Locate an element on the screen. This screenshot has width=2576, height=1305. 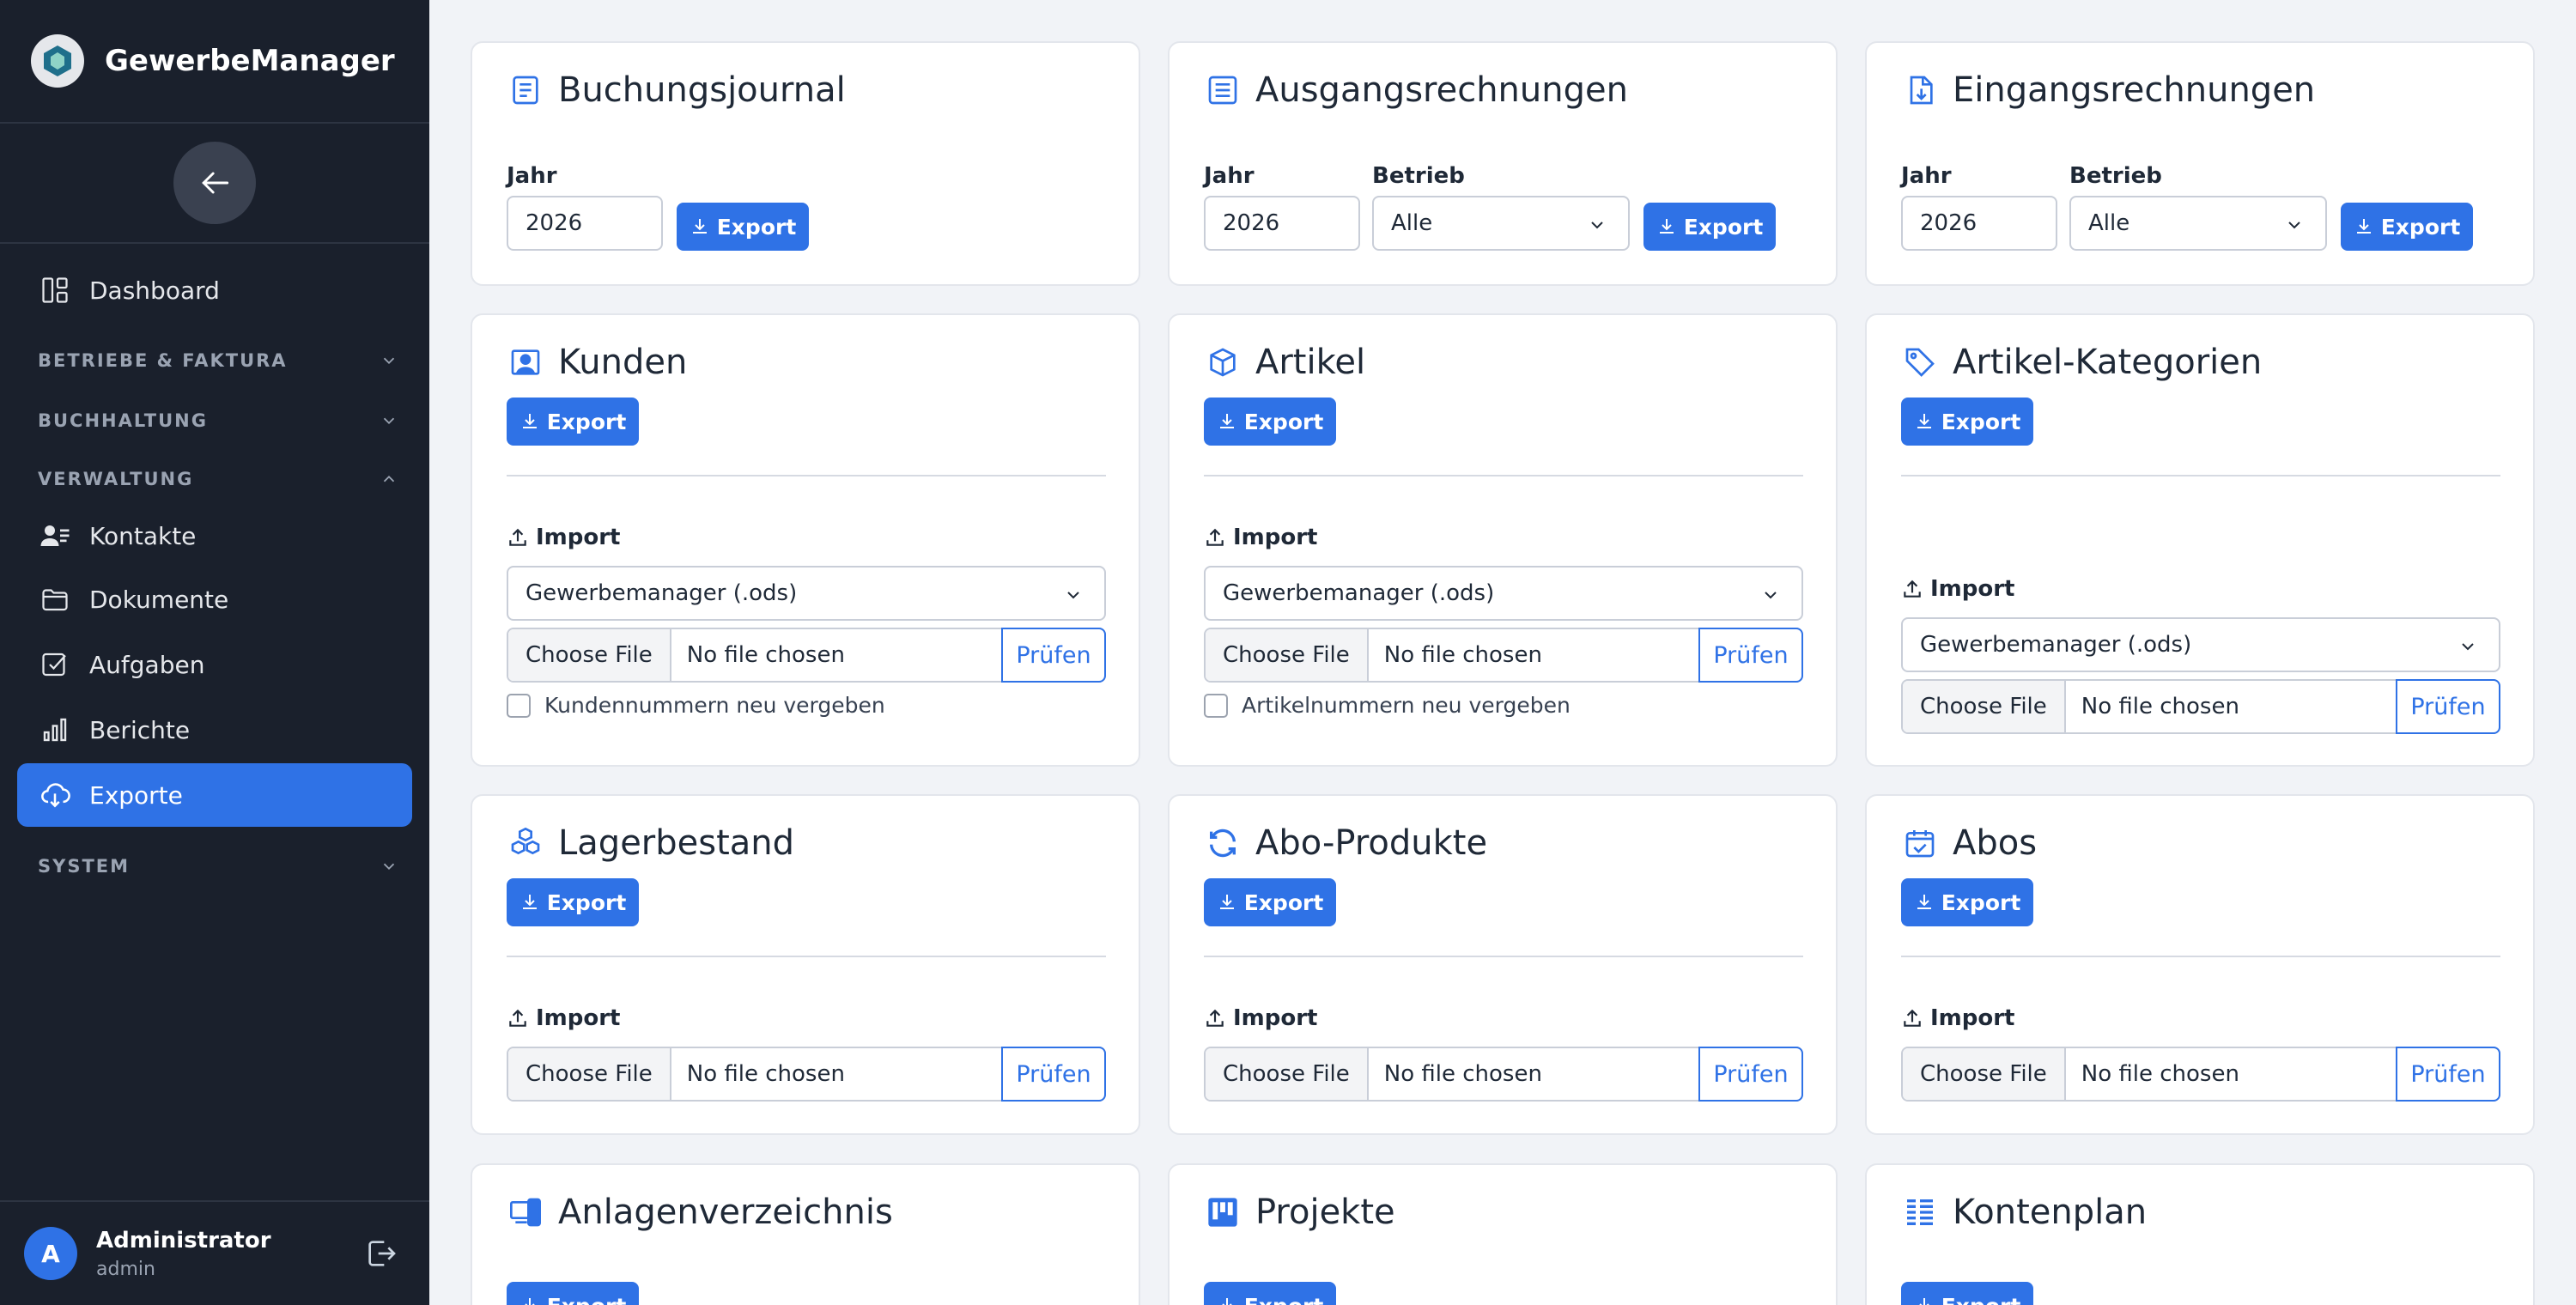
devices-icon is located at coordinates (525, 1212).